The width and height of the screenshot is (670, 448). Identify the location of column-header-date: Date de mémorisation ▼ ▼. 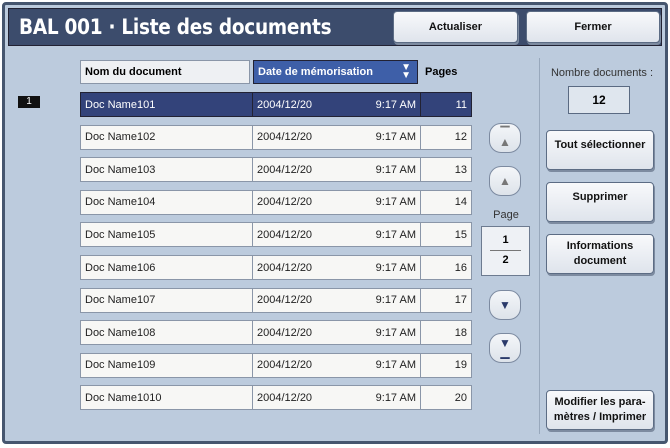
(335, 72).